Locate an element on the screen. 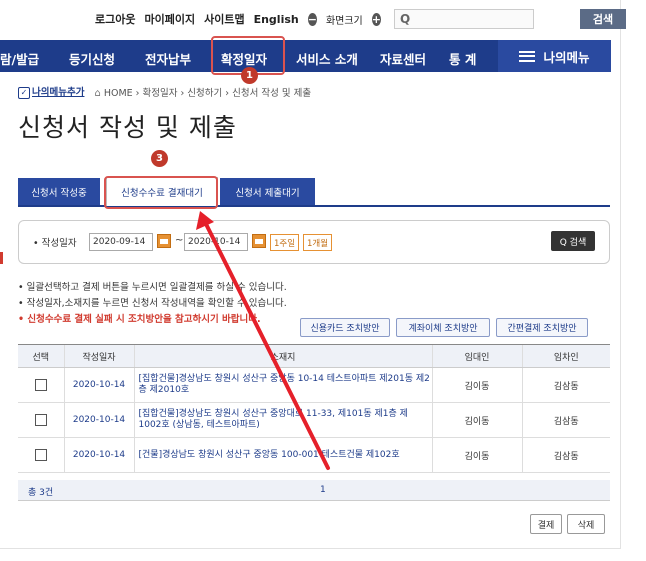 The height and width of the screenshot is (561, 646). my-menu-button: 나의메뉴 is located at coordinates (554, 56).